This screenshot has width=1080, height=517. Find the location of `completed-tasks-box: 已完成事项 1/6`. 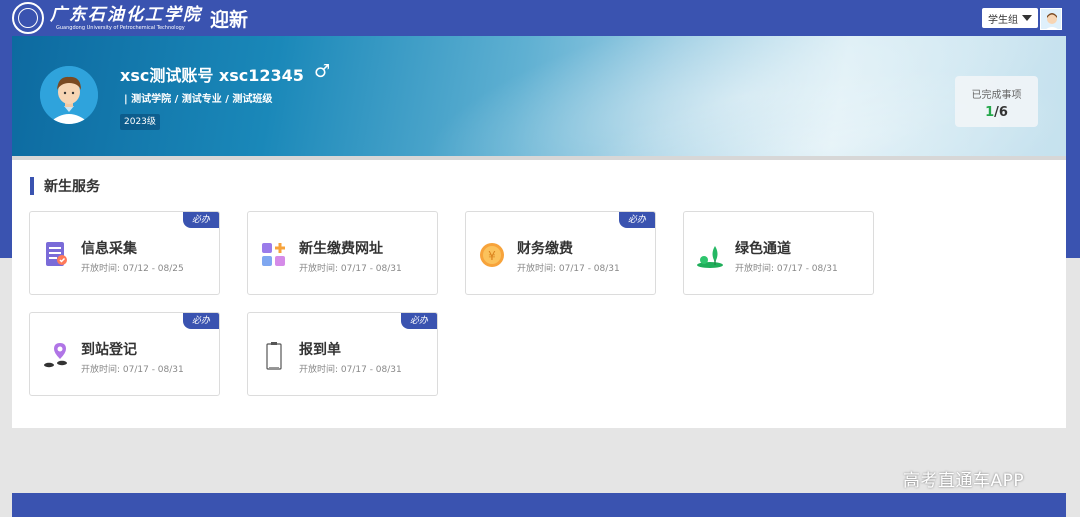

completed-tasks-box: 已完成事项 1/6 is located at coordinates (996, 101).